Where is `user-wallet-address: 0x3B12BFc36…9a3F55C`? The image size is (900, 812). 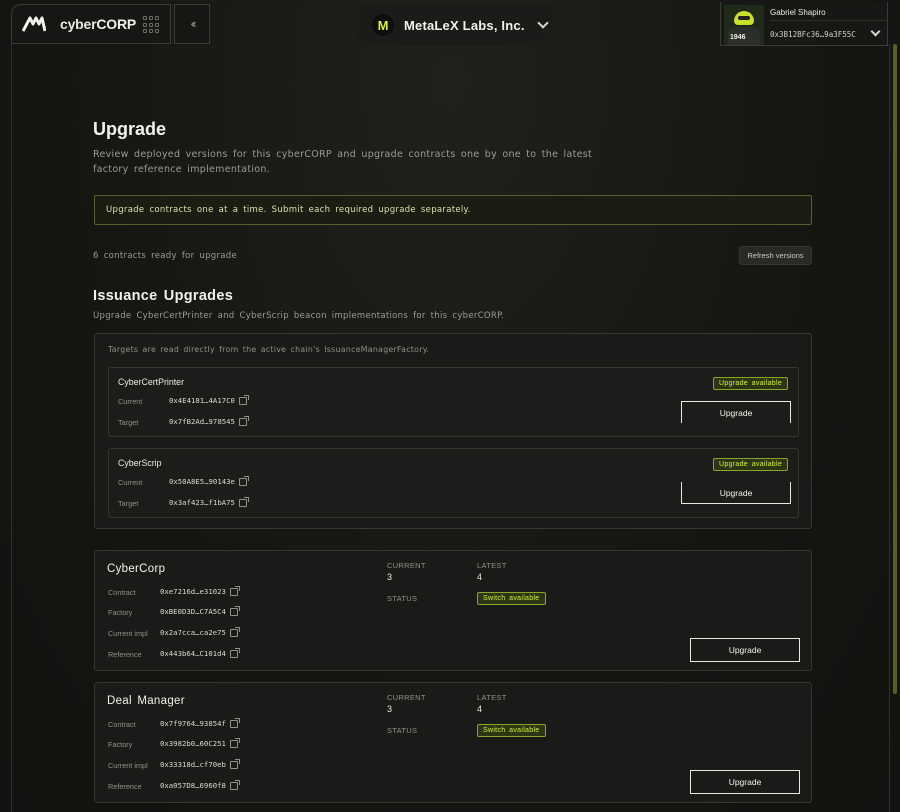
user-wallet-address: 0x3B12BFc36…9a3F55C is located at coordinates (813, 34).